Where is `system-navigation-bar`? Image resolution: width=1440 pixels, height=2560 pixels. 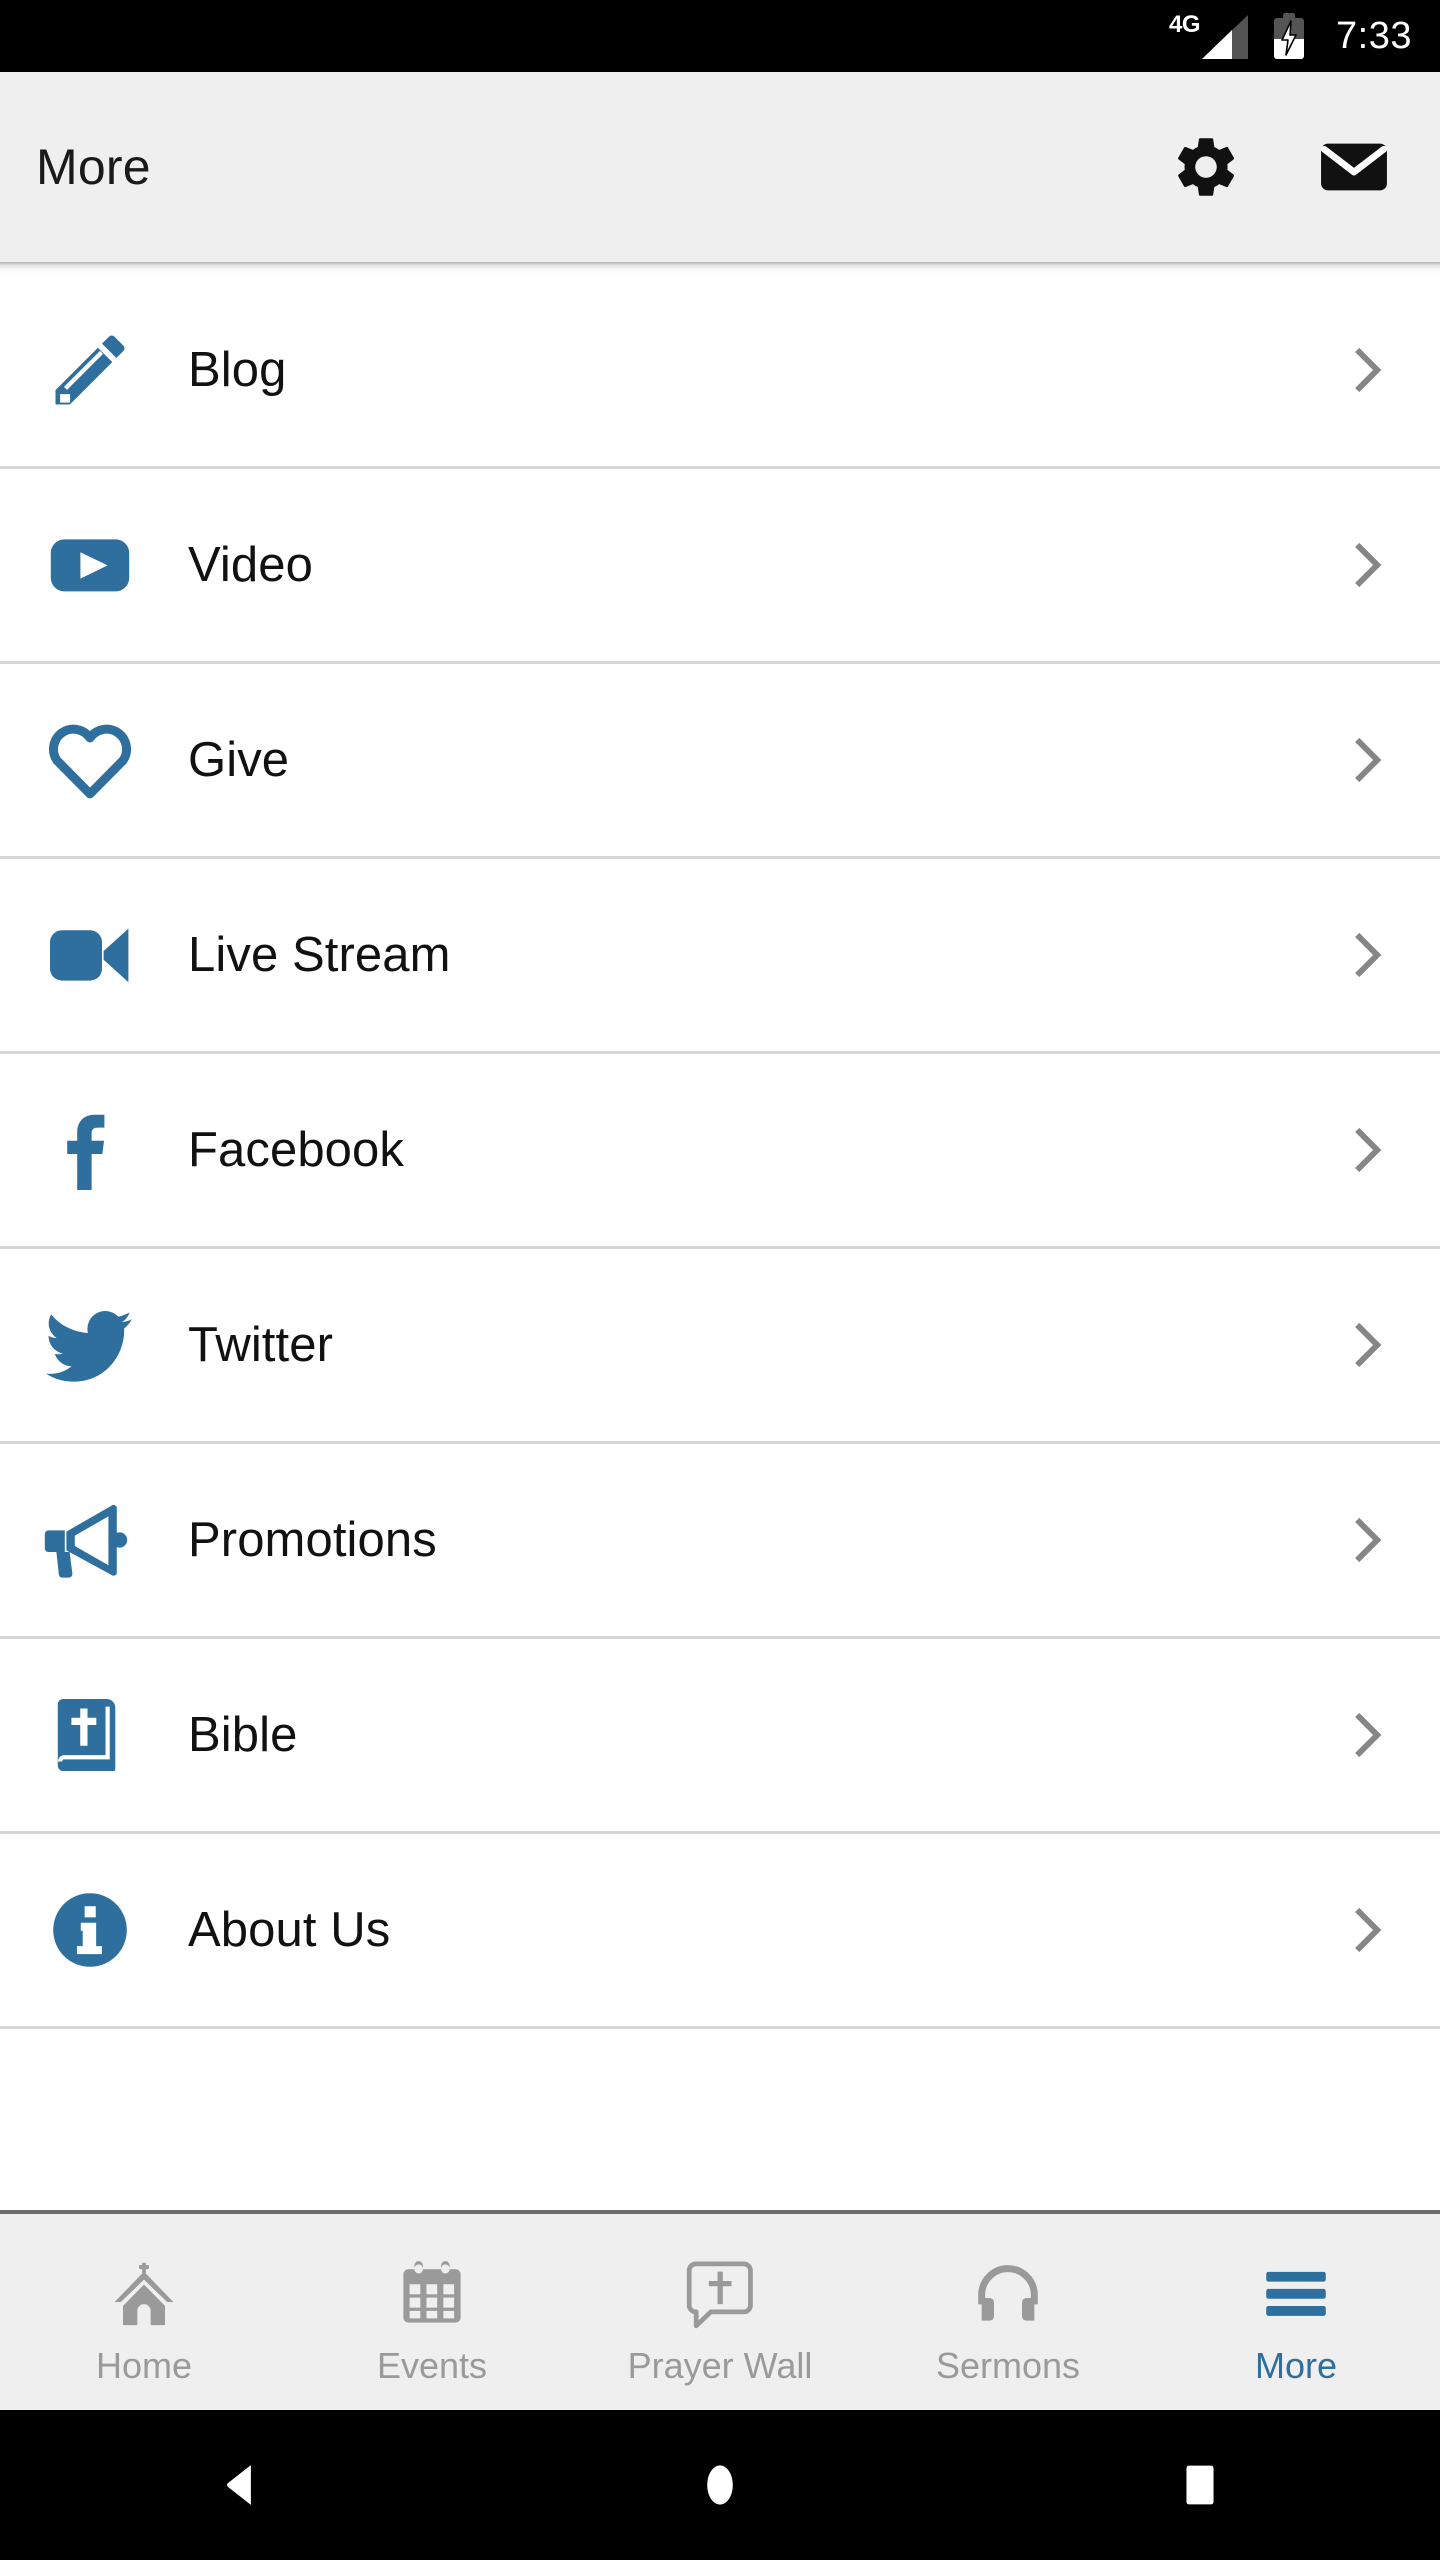 system-navigation-bar is located at coordinates (720, 2485).